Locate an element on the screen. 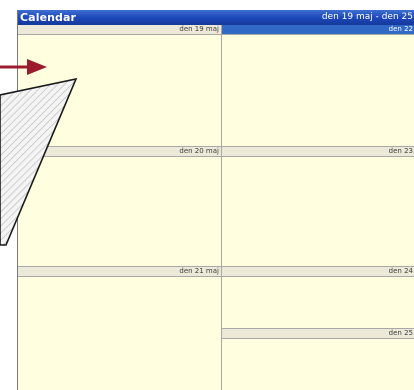 The width and height of the screenshot is (414, 390). day-header: den 20 maj is located at coordinates (119, 152).